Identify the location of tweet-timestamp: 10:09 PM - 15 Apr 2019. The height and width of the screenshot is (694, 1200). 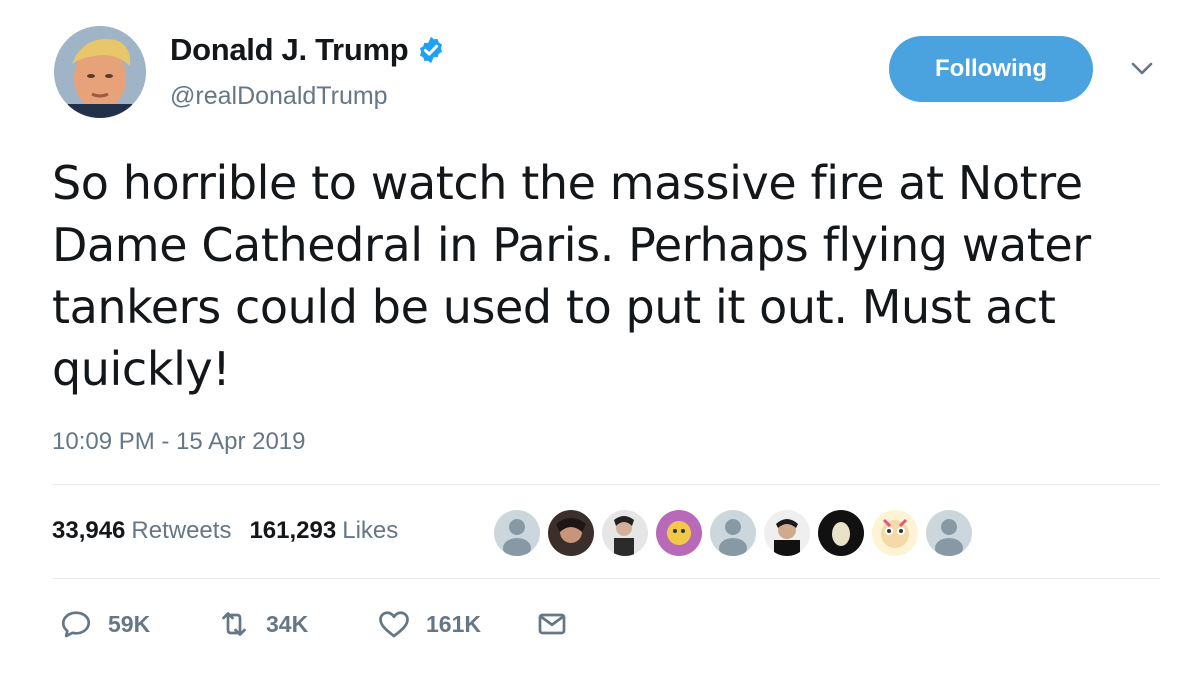
(179, 442).